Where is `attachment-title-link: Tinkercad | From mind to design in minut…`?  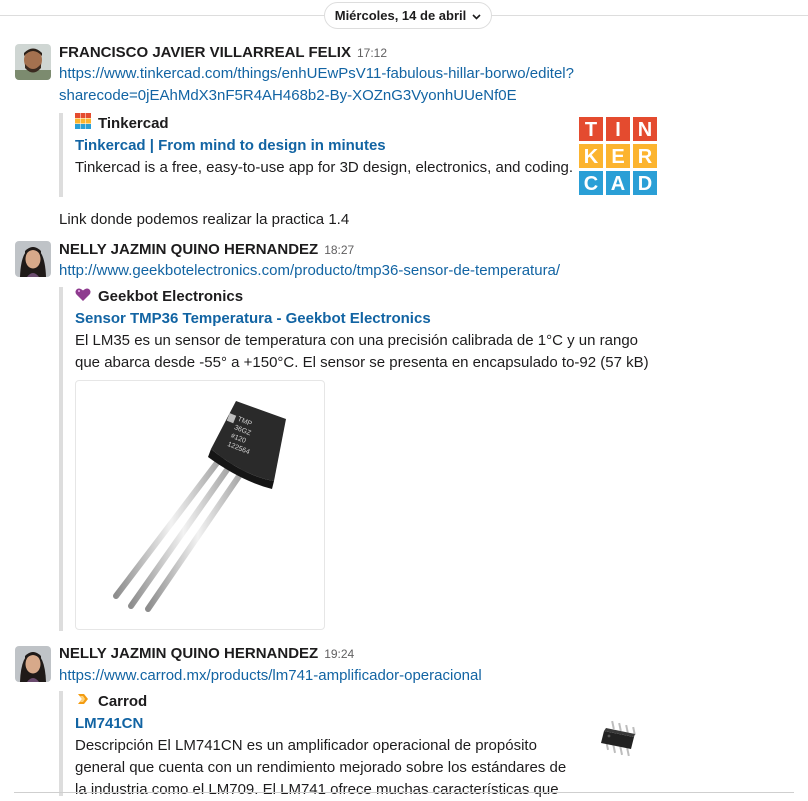 attachment-title-link: Tinkercad | From mind to design in minut… is located at coordinates (324, 146).